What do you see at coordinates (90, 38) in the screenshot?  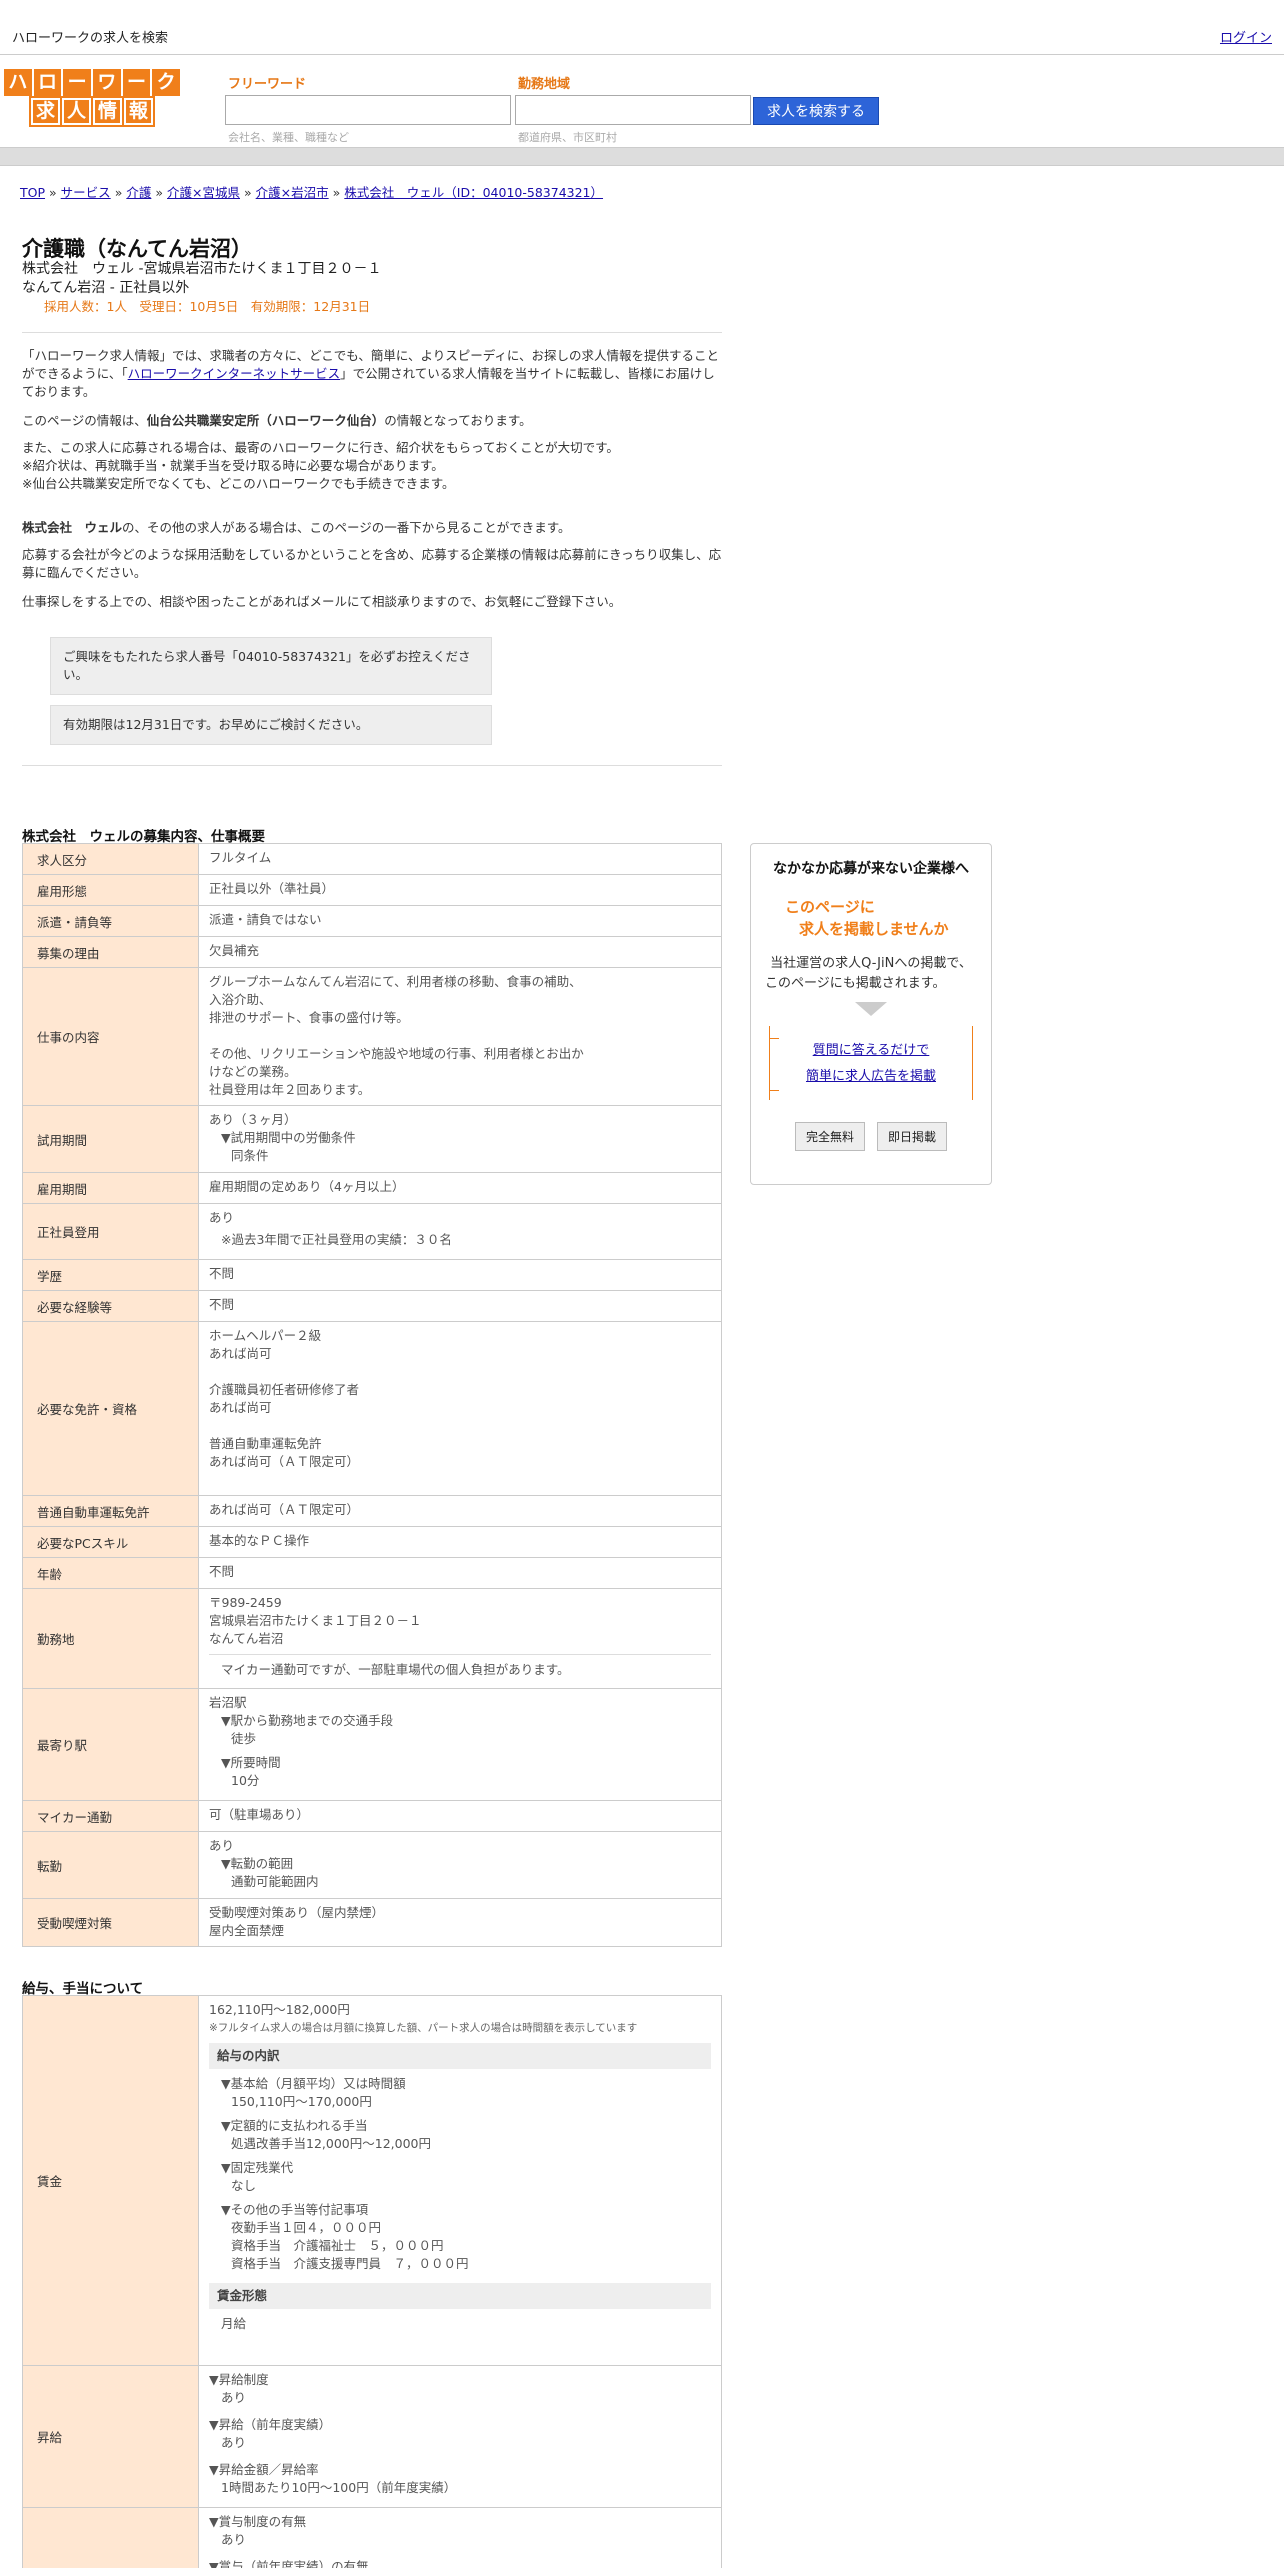 I see `site-title: ハローワークの求人を検索` at bounding box center [90, 38].